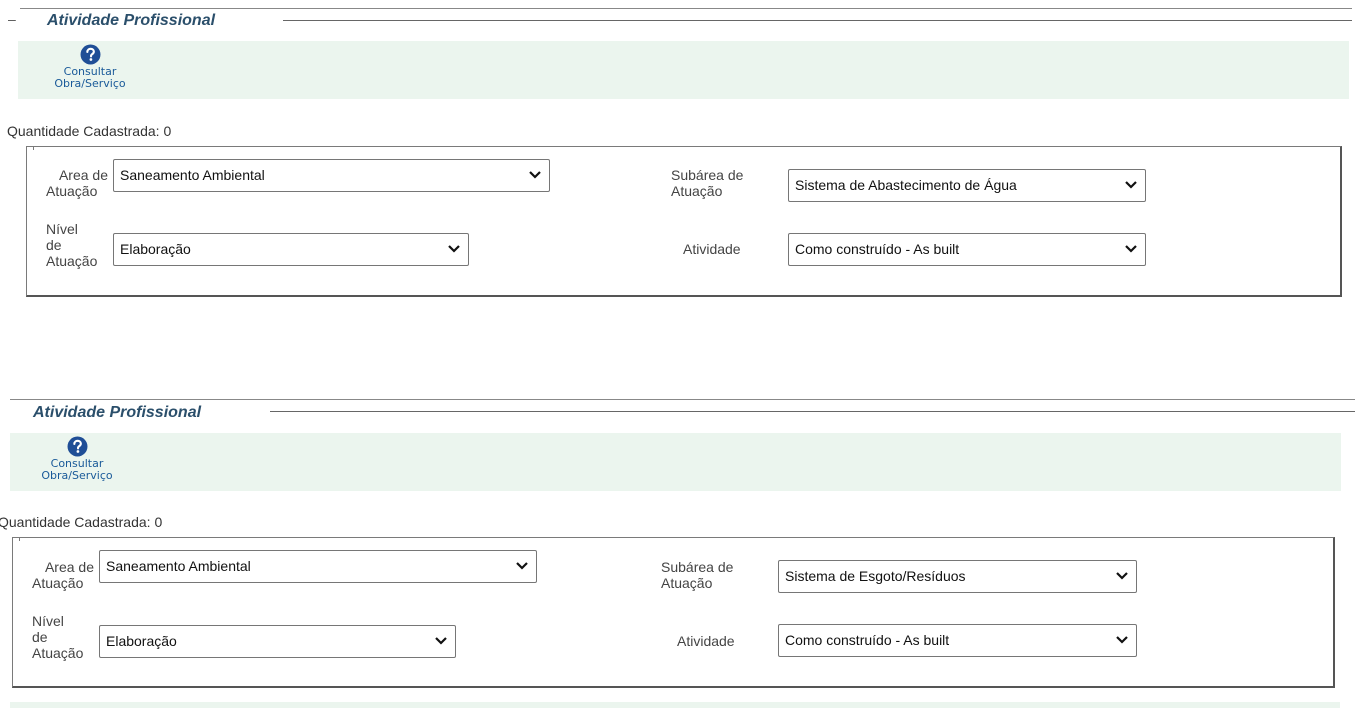  Describe the element at coordinates (875, 576) in the screenshot. I see `subarea-select-value: Sistema de Esgoto/Resíduos` at that location.